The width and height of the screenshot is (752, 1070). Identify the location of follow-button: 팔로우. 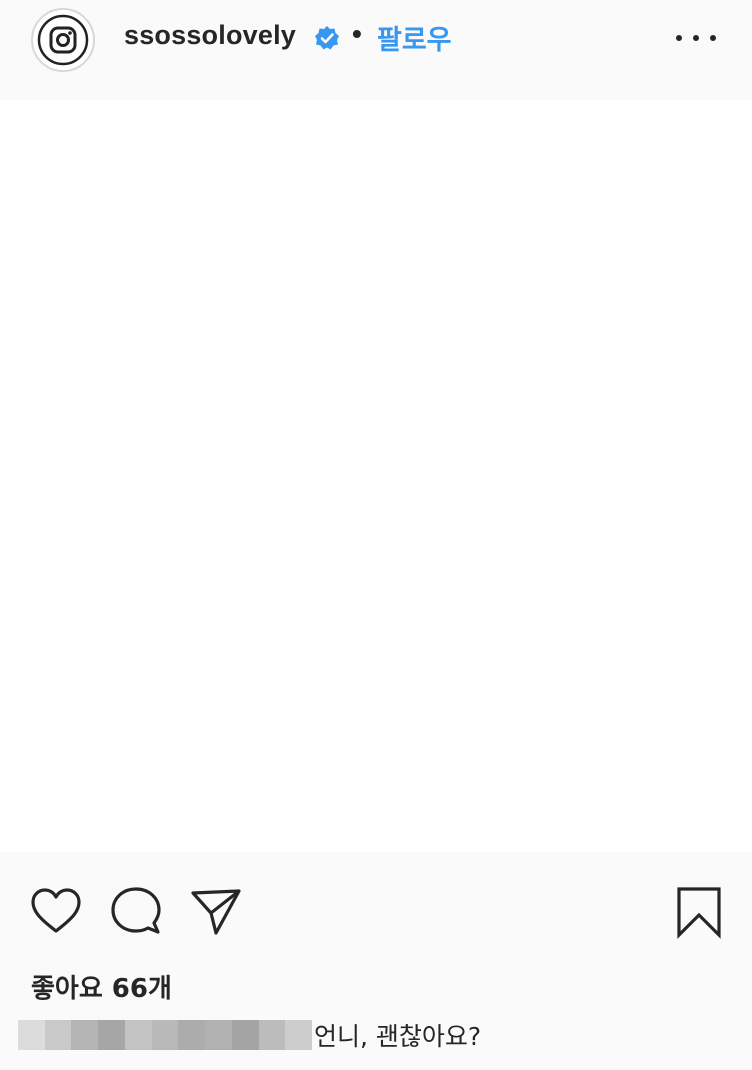
(414, 37).